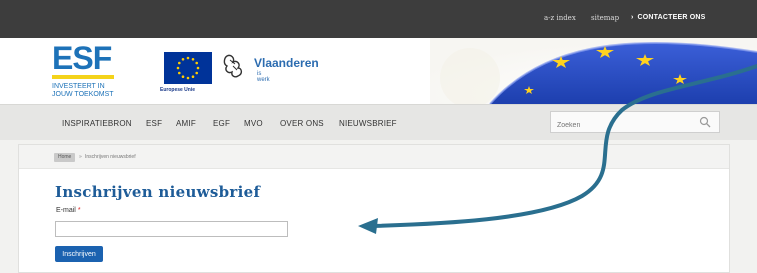 This screenshot has height=273, width=757. Describe the element at coordinates (79, 254) in the screenshot. I see `subscribe-button: Inschrijven` at that location.